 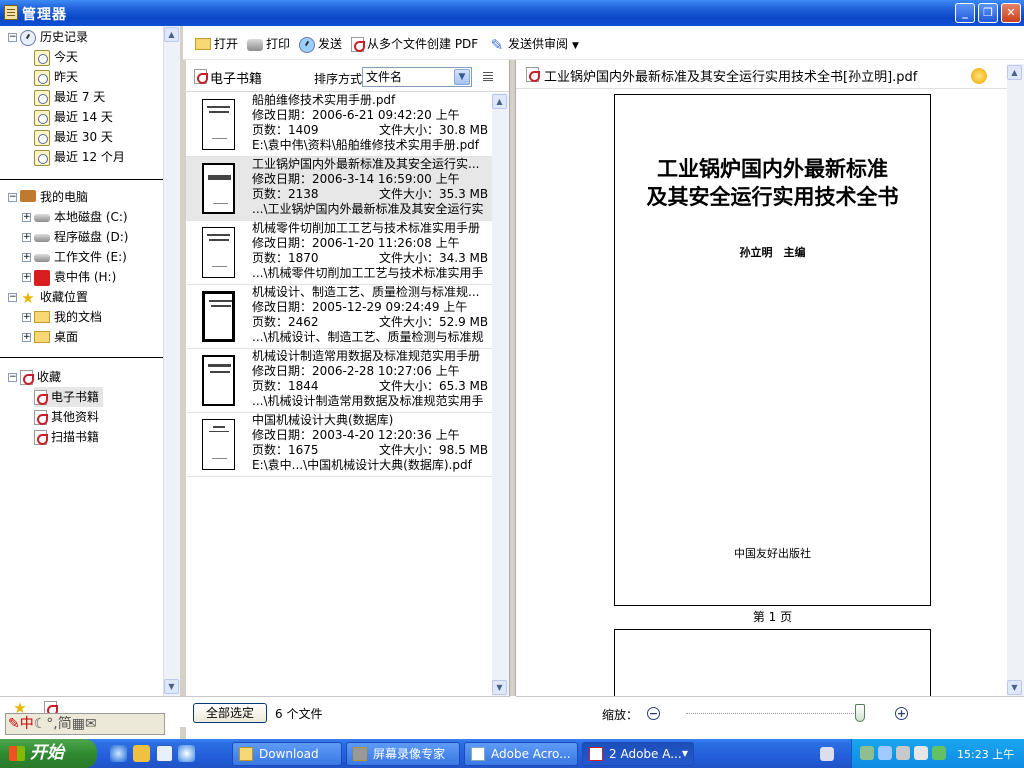 I want to click on preview-splitter, so click(x=512, y=378).